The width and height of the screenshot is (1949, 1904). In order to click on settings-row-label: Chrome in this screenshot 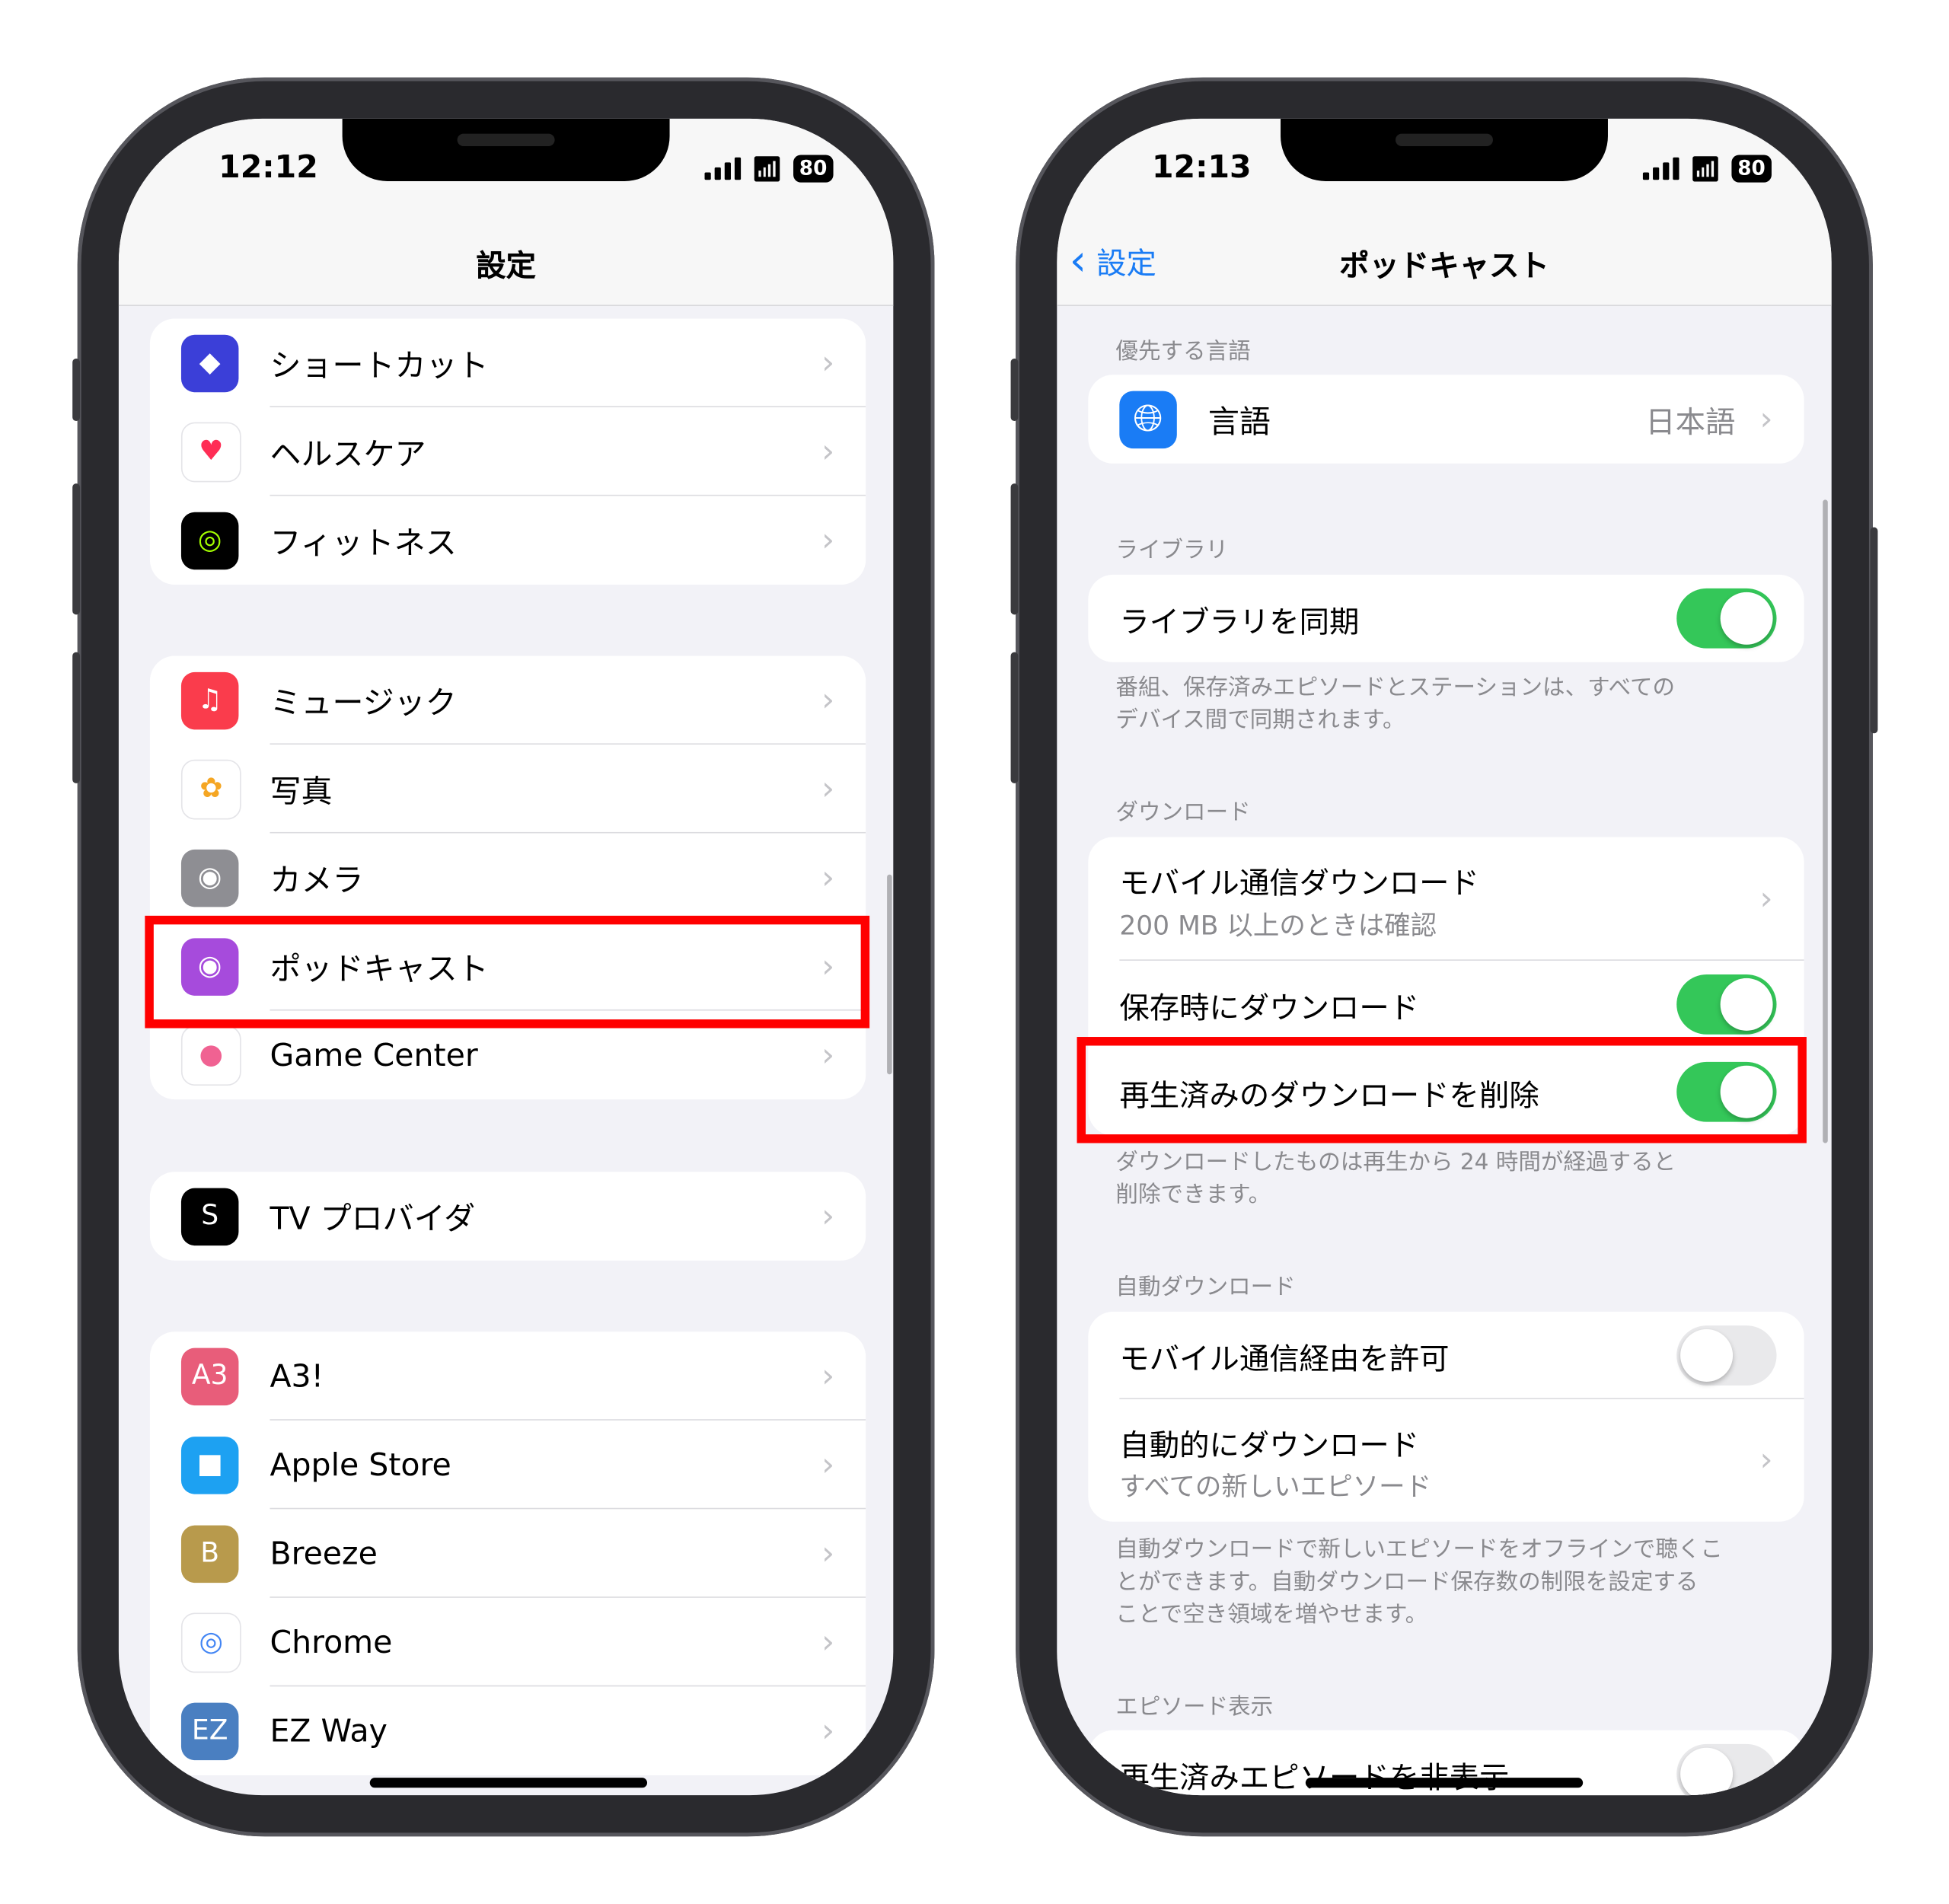, I will do `click(331, 1642)`.